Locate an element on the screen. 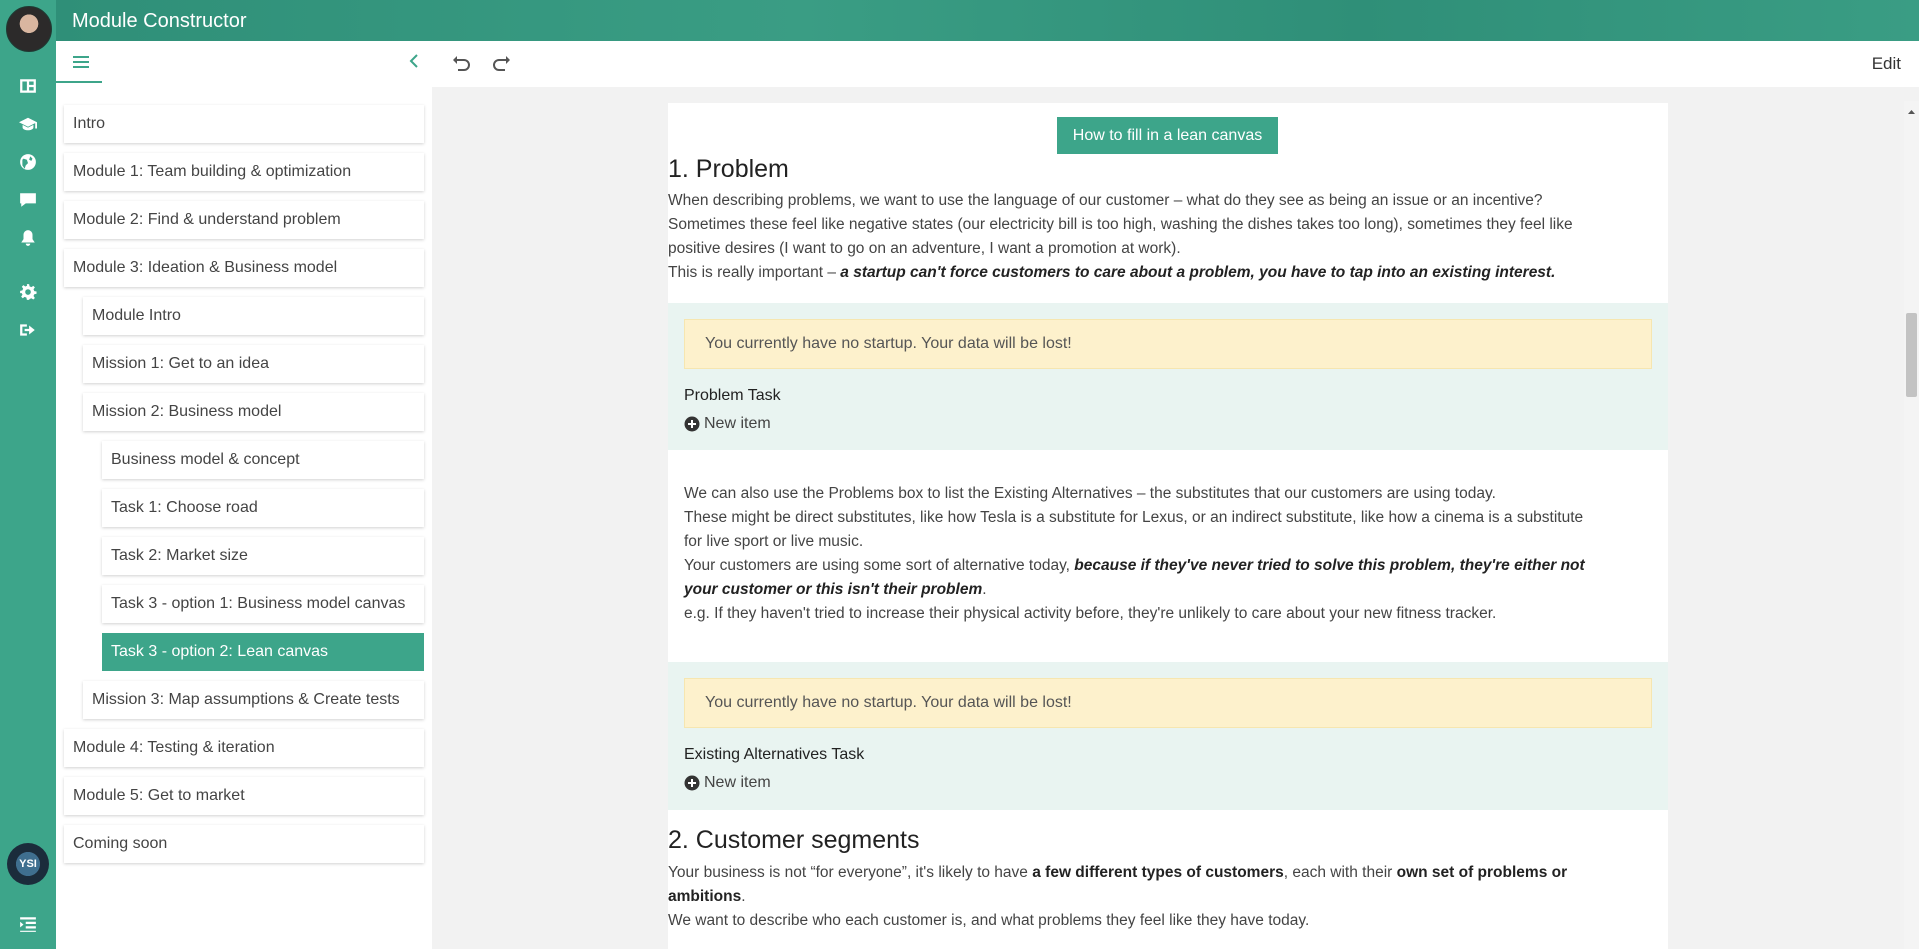 The width and height of the screenshot is (1919, 949). problem-line-4-lead: This is really important – is located at coordinates (754, 272).